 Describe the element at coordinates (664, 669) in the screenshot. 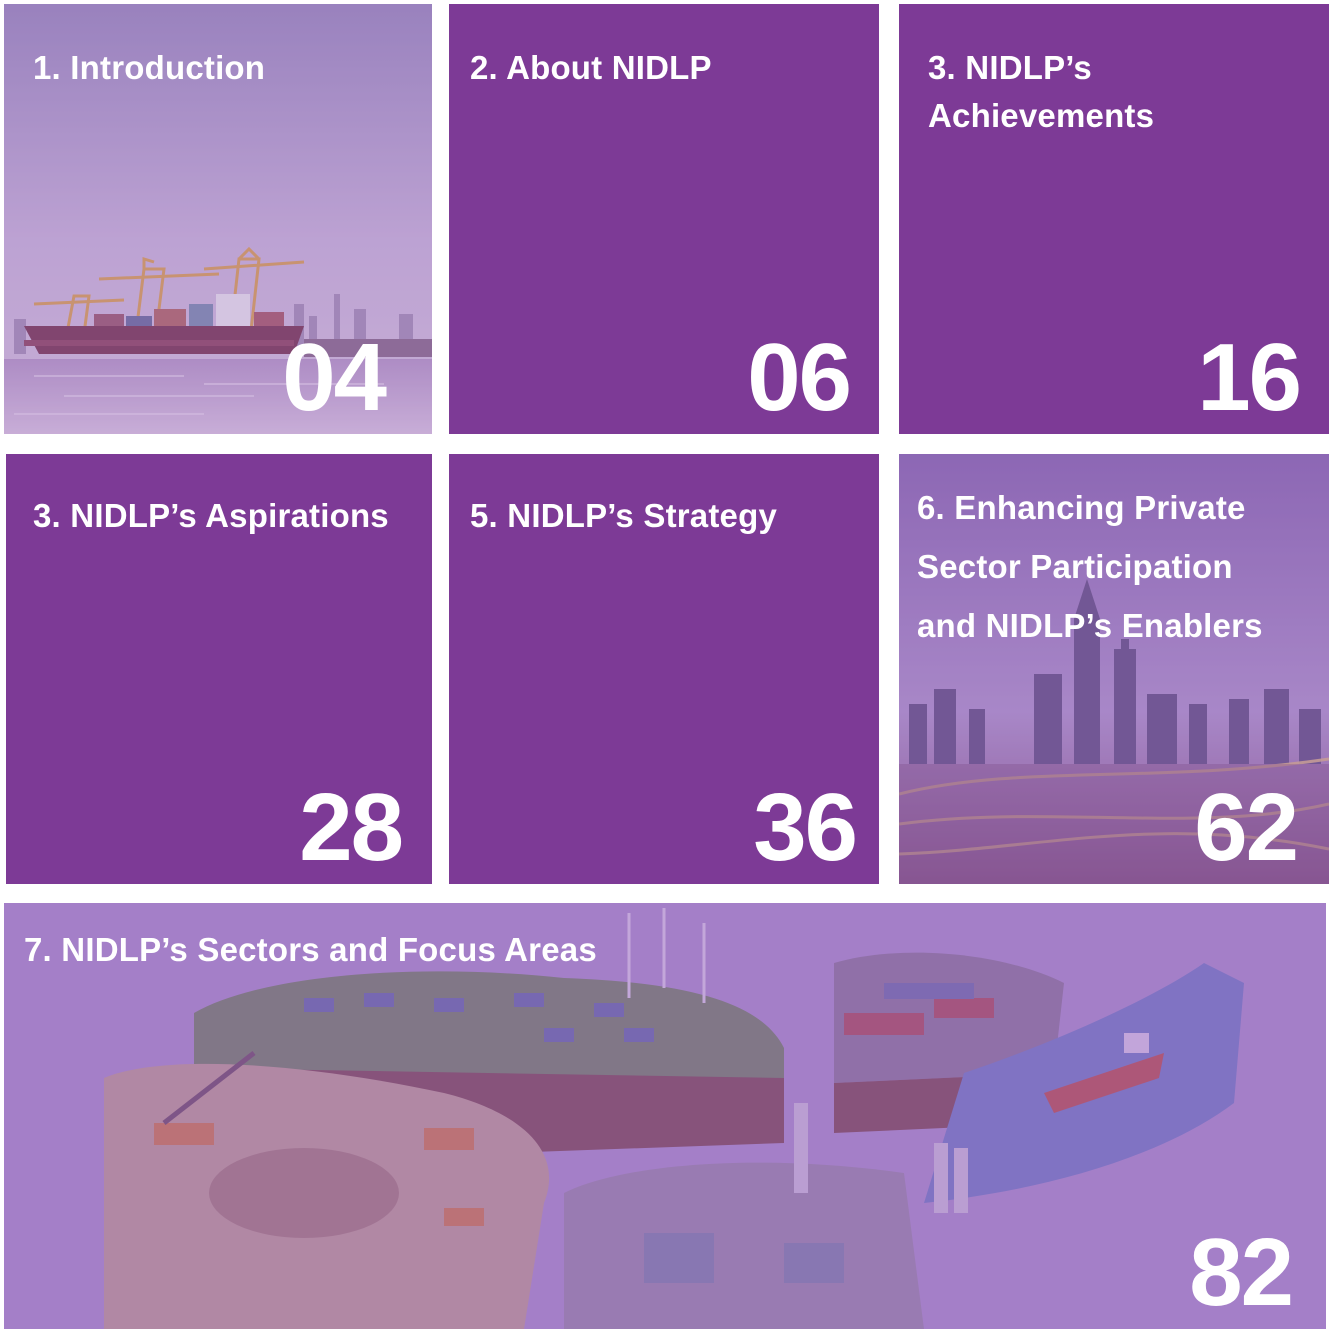

I see `toc-tile-strategy: 5. NIDLP’s Strategy 36` at that location.